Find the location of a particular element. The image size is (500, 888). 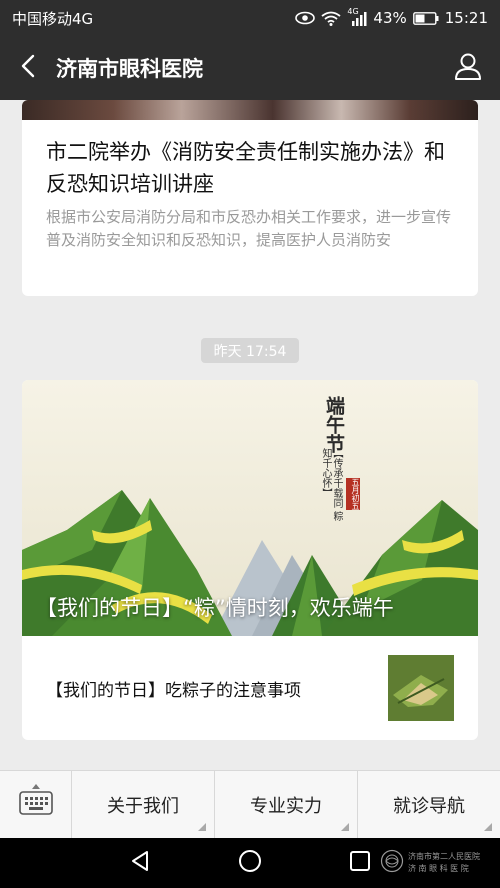

menu-item-about-us: 关于我们 is located at coordinates (143, 805).